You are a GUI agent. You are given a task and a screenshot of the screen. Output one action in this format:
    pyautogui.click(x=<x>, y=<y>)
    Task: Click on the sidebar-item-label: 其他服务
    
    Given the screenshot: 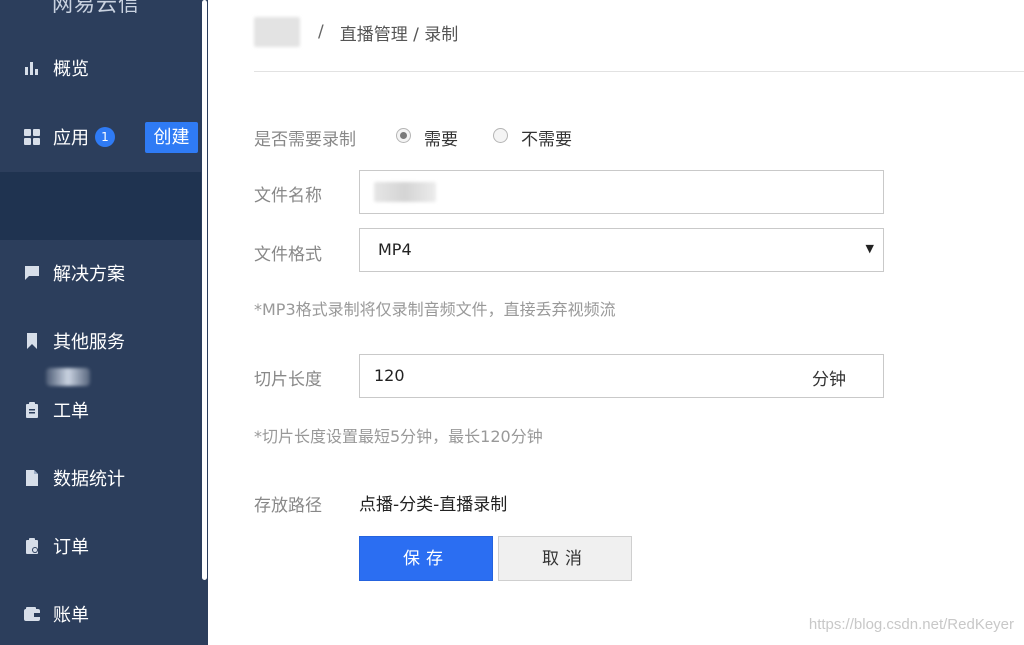 What is the action you would take?
    pyautogui.click(x=89, y=342)
    